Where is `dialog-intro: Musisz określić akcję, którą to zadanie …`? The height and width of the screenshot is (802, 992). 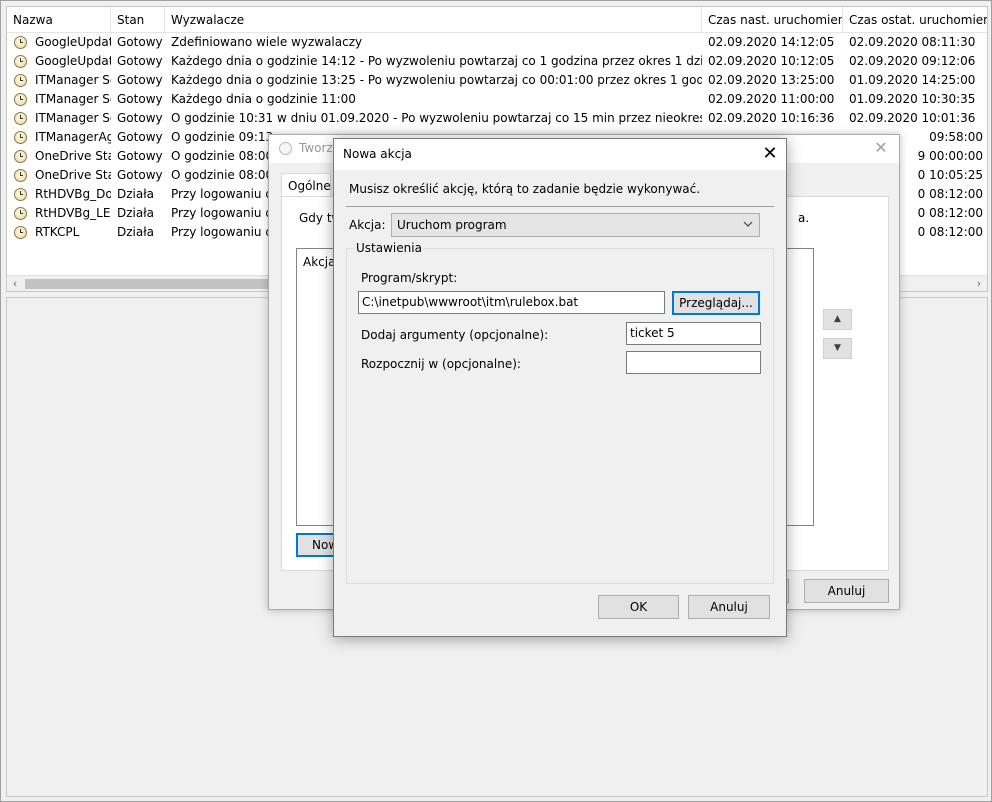 dialog-intro: Musisz określić akcję, którą to zadanie … is located at coordinates (525, 189).